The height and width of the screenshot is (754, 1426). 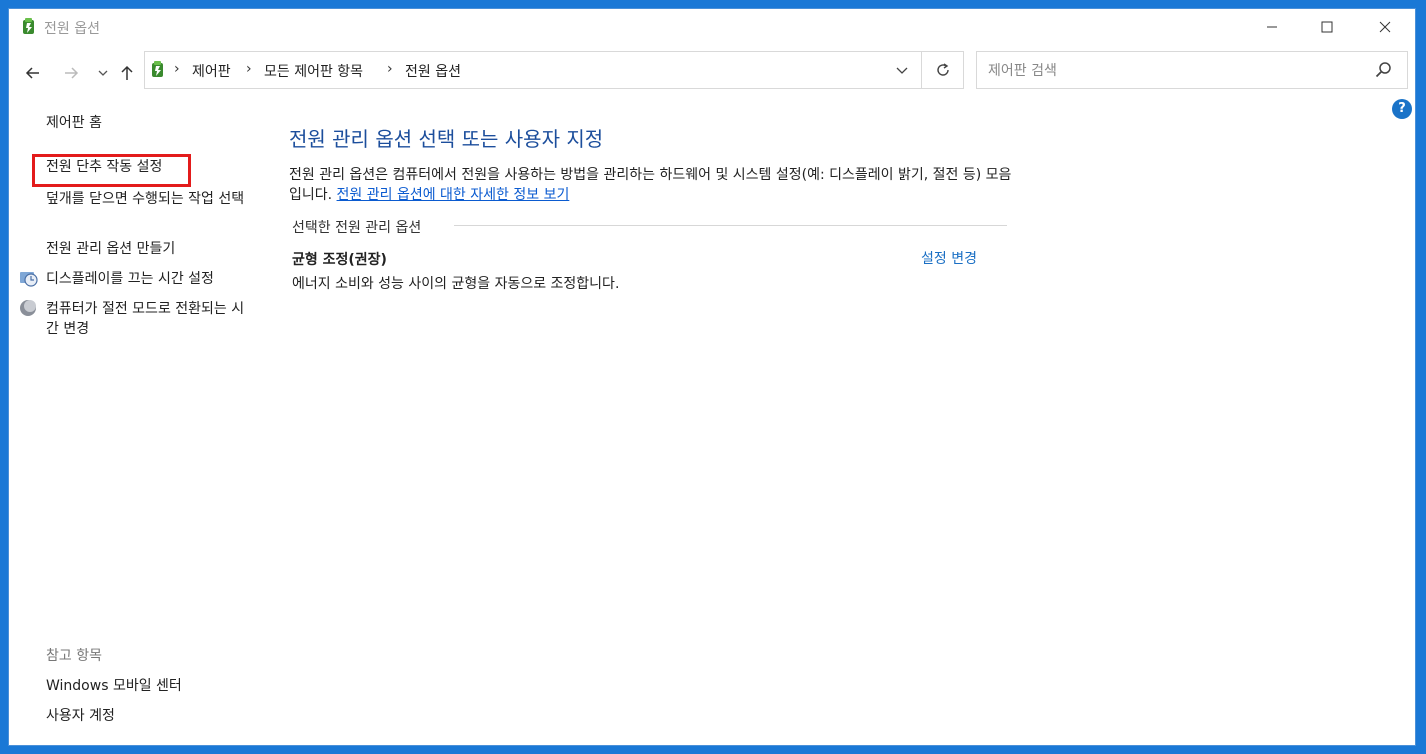 What do you see at coordinates (313, 71) in the screenshot?
I see `breadcrumb-all-items: 모든 제어판 항목` at bounding box center [313, 71].